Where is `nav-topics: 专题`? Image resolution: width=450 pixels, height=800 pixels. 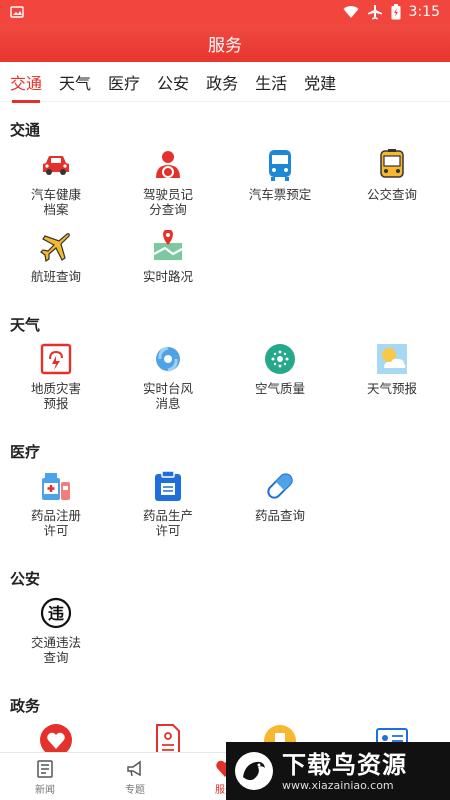 nav-topics: 专题 is located at coordinates (135, 776).